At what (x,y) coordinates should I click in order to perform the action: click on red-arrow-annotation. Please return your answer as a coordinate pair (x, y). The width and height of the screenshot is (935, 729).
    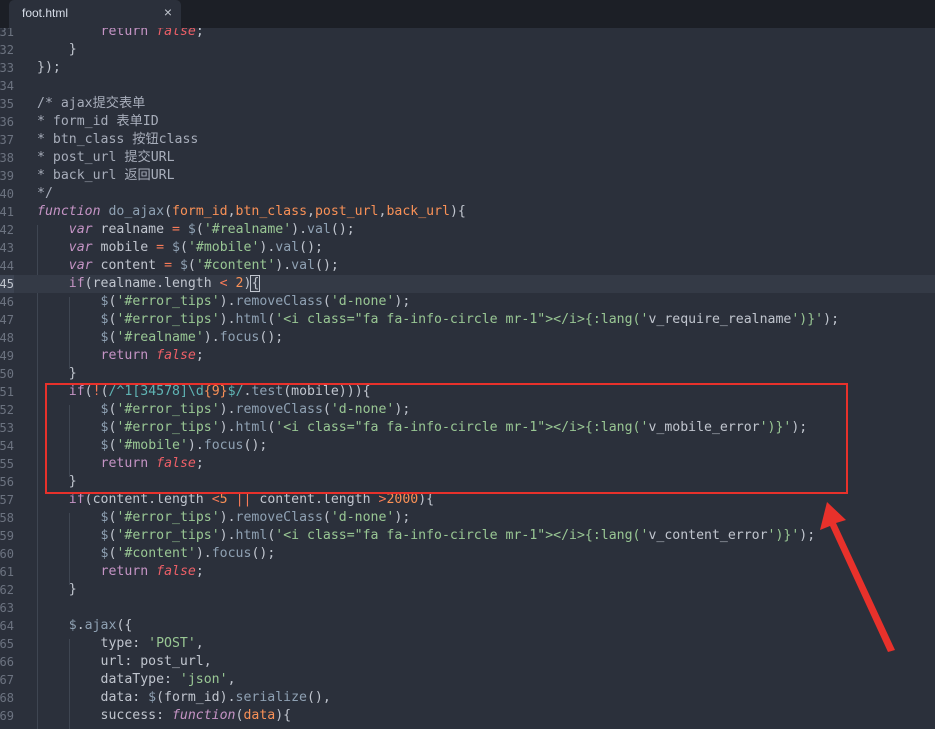
    Looking at the image, I should click on (857, 577).